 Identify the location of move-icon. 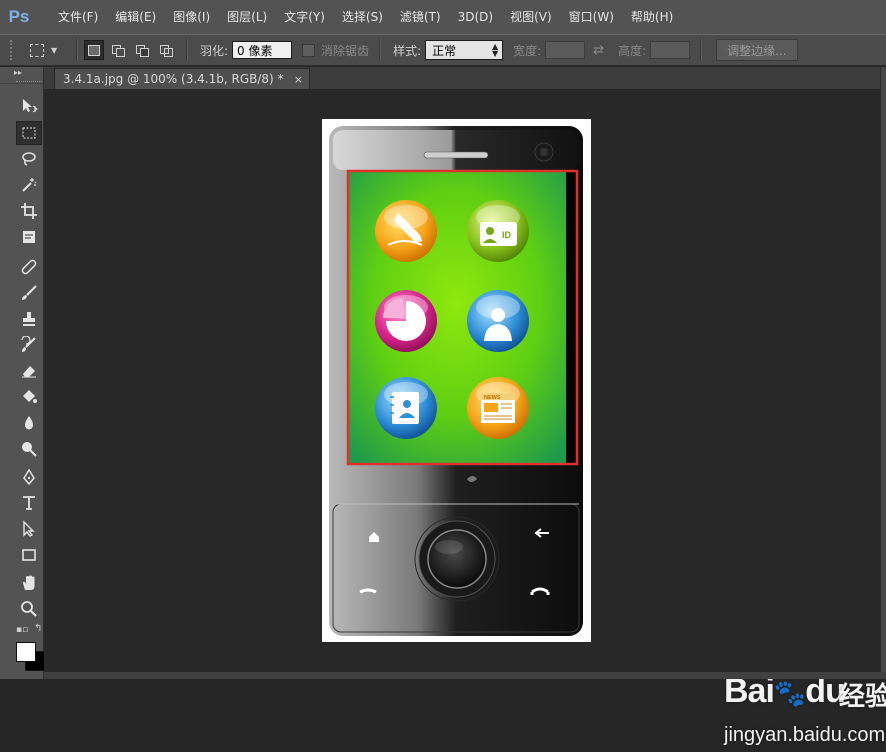
(30, 106).